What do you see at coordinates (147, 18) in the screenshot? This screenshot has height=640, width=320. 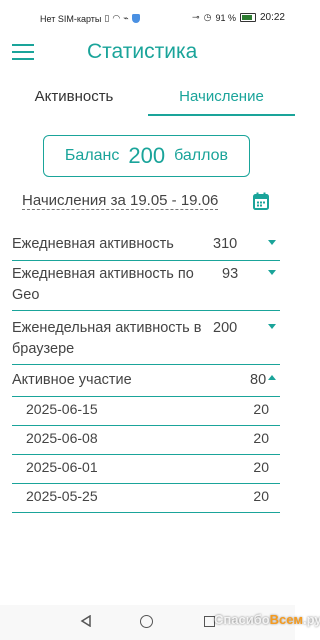 I see `status-bar: Нет SIM-карты ▯ ◠ ⌁ ⊸ ◷ 91 % 20:22` at bounding box center [147, 18].